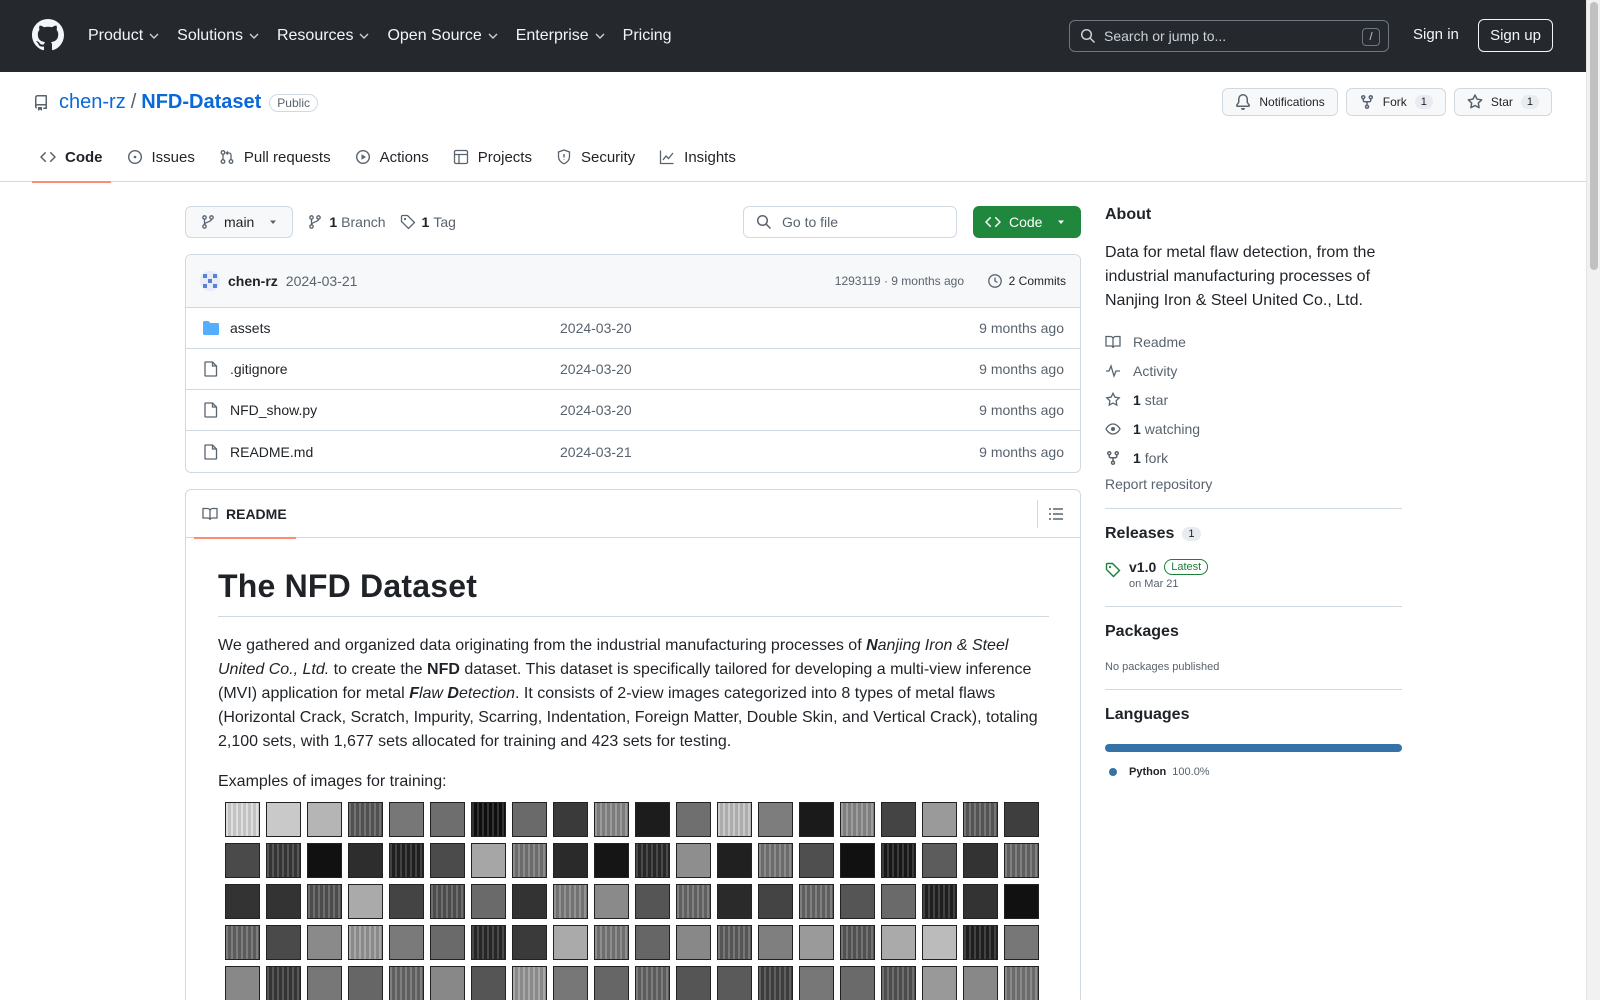 The height and width of the screenshot is (1000, 1600). I want to click on file-row-assets: assets 2024-03-20 9 months ago, so click(633, 328).